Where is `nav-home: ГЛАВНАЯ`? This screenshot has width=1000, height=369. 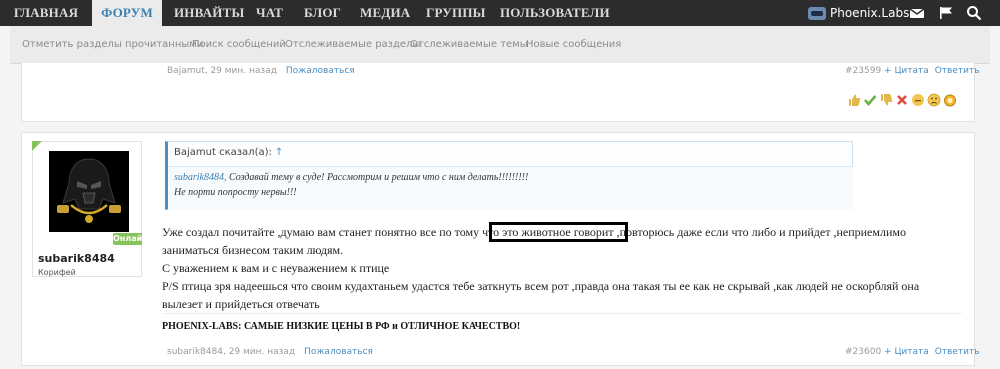
nav-home: ГЛАВНАЯ is located at coordinates (46, 13).